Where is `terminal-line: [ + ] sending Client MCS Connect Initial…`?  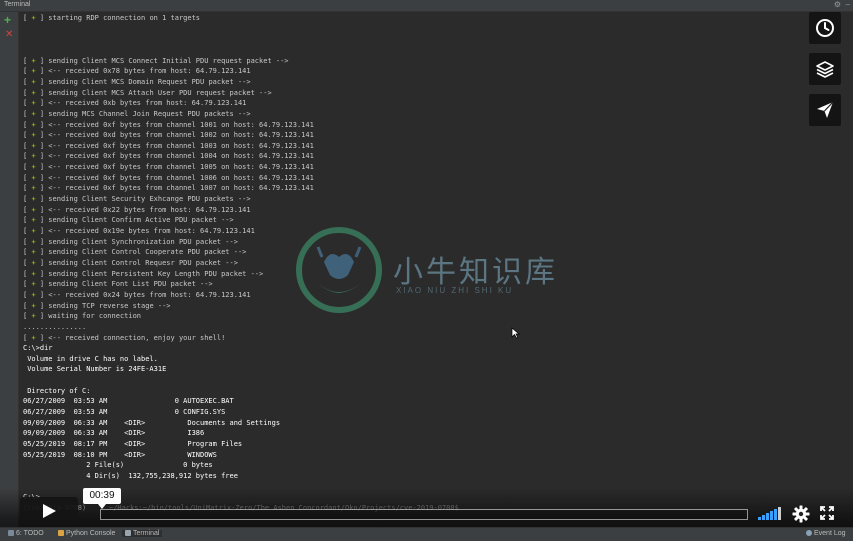 terminal-line: [ + ] sending Client MCS Connect Initial… is located at coordinates (156, 60).